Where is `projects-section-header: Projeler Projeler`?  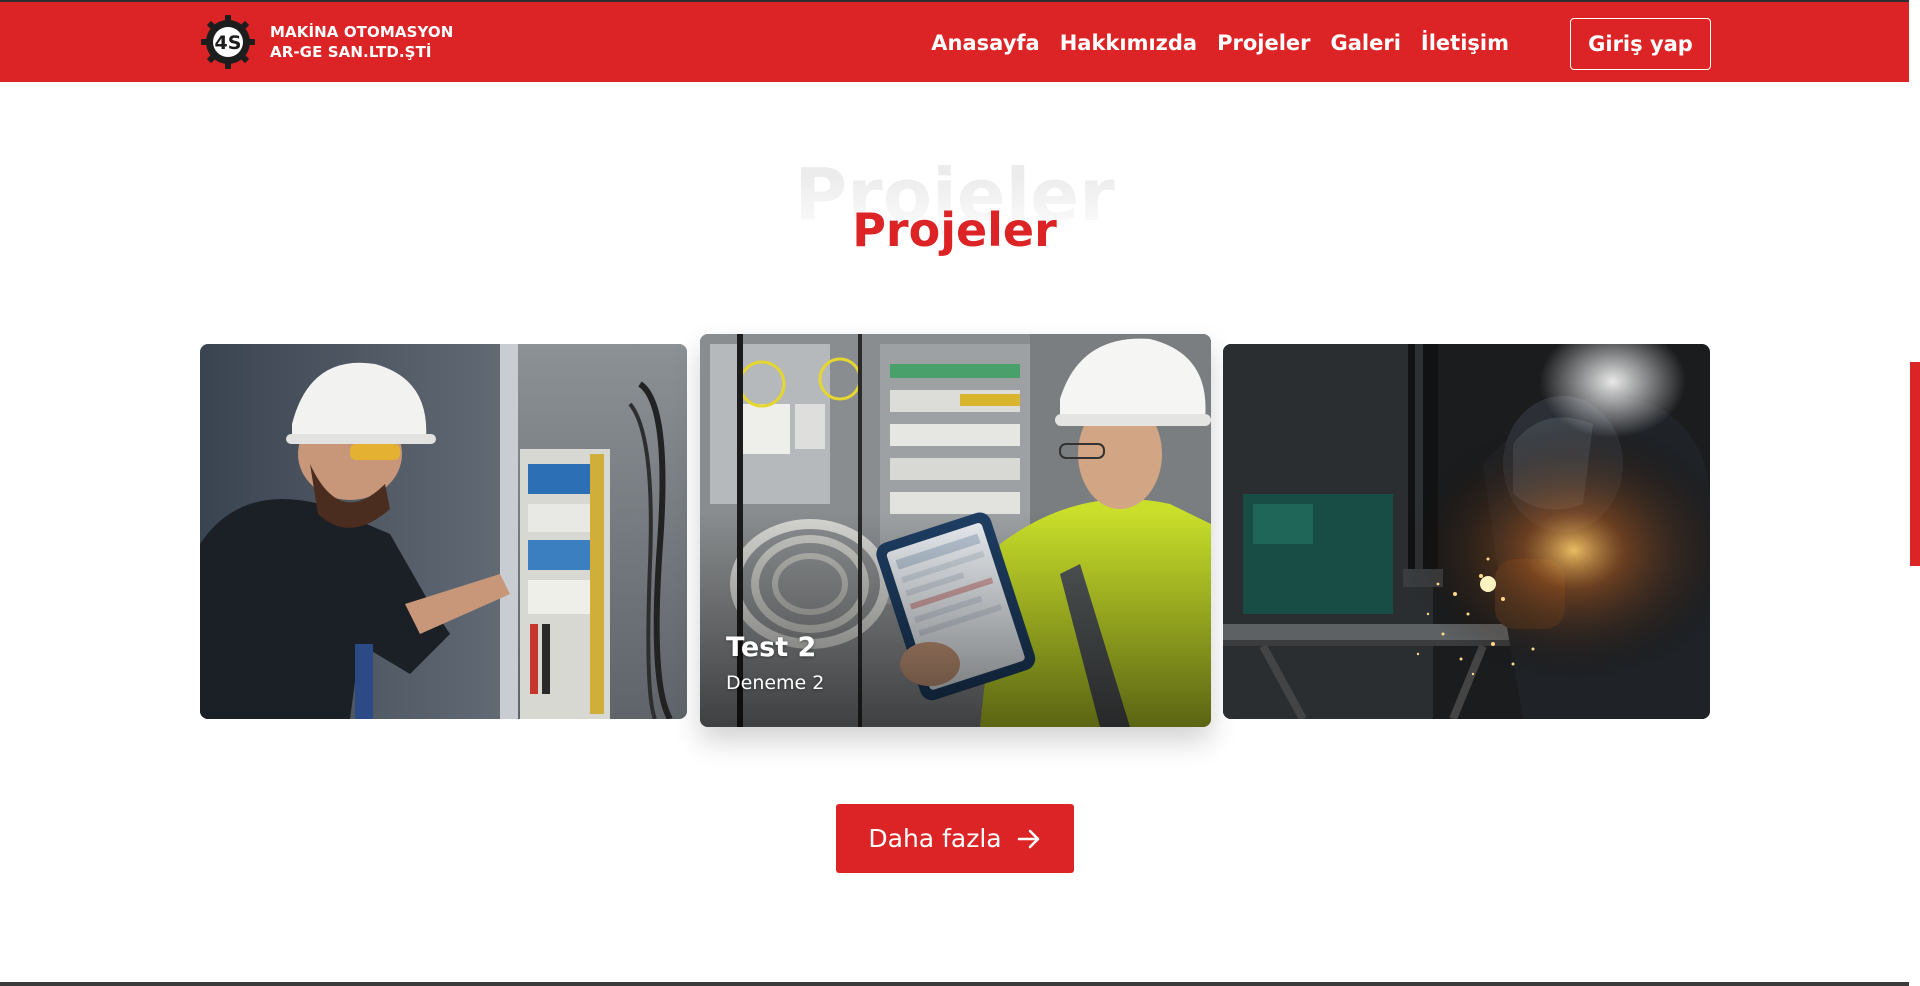 projects-section-header: Projeler Projeler is located at coordinates (954, 210).